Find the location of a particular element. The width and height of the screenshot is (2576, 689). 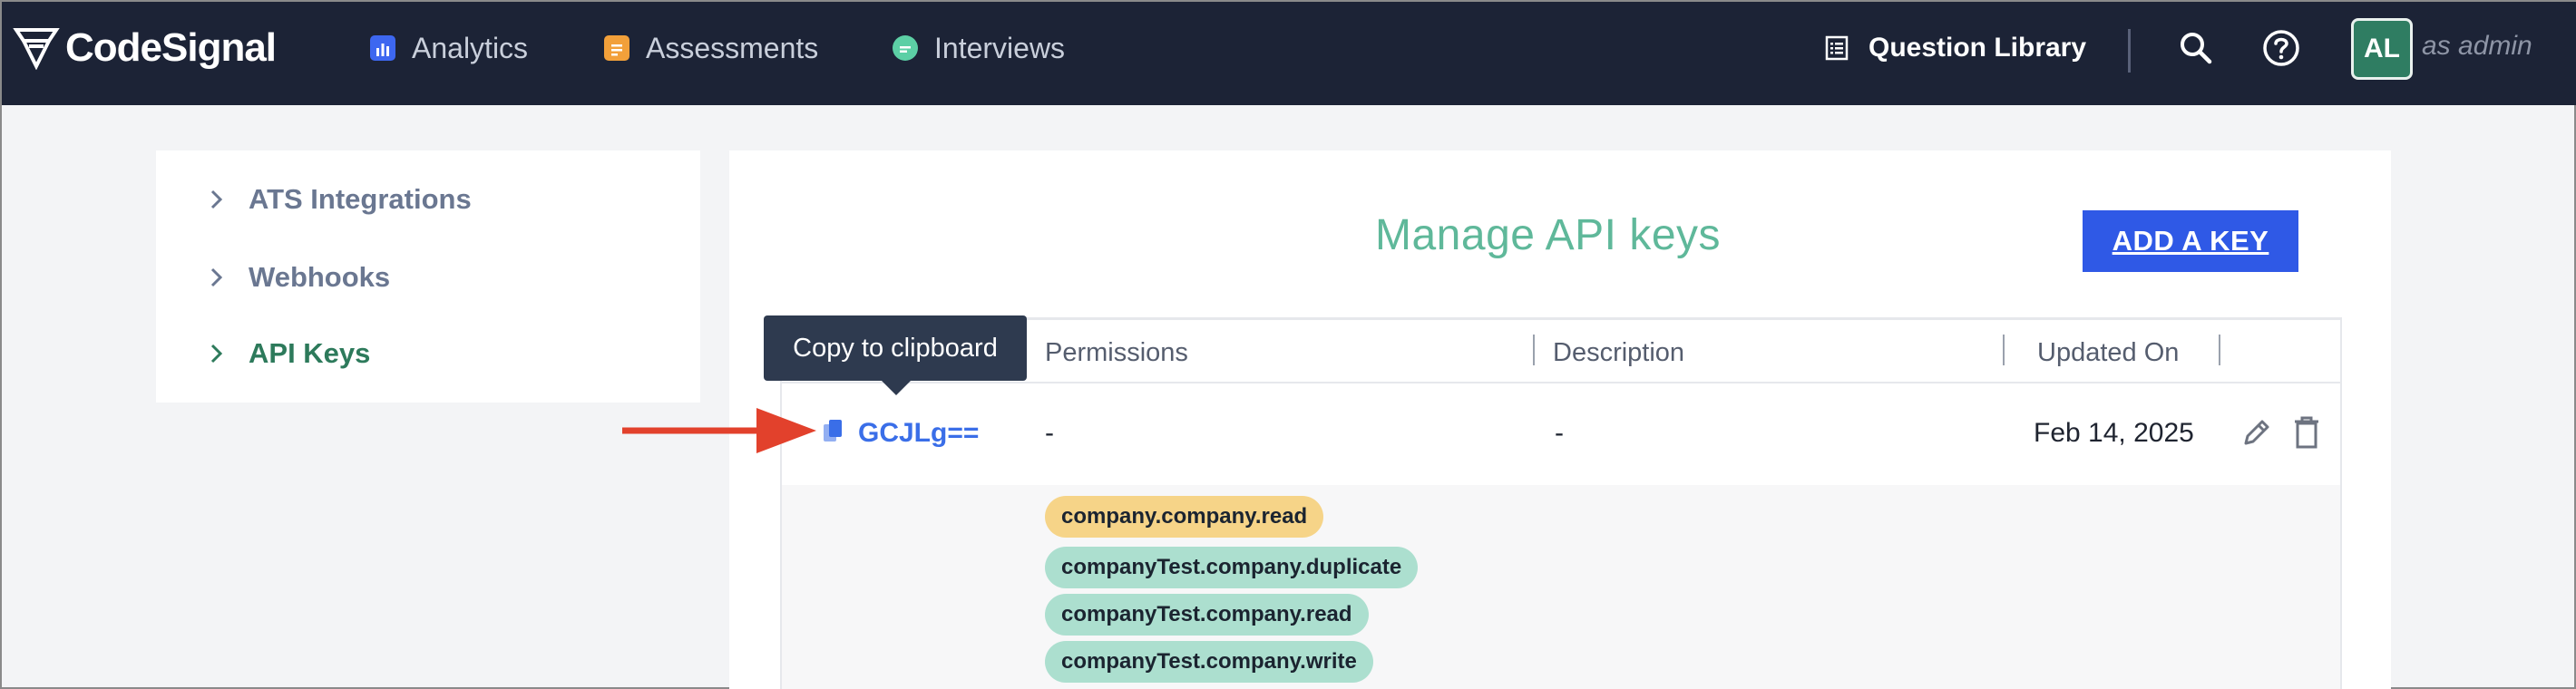

user-avatar: AL is located at coordinates (2382, 49).